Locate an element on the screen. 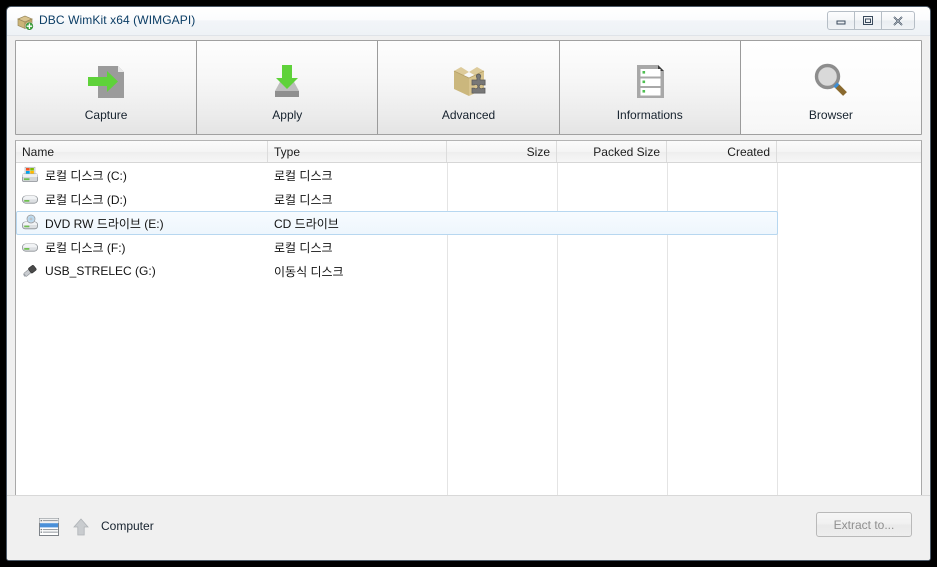 Image resolution: width=937 pixels, height=567 pixels. toolbar-label-browser: Browser is located at coordinates (830, 115).